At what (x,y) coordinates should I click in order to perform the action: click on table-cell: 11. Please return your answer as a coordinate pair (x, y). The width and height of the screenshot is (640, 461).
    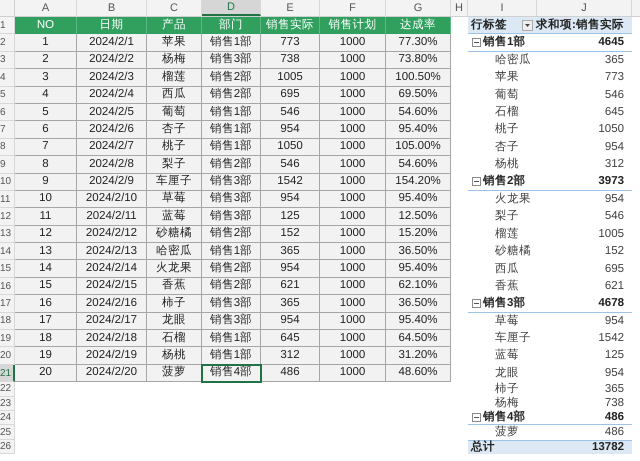
    Looking at the image, I should click on (46, 217).